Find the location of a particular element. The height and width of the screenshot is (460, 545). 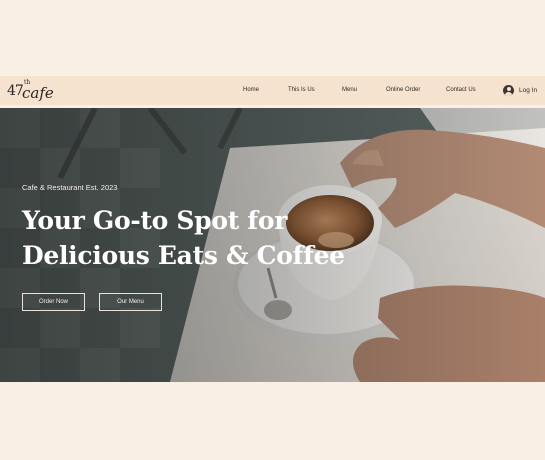

hero-tagline: Cafe & Restaurant Est. 2023 is located at coordinates (70, 187).